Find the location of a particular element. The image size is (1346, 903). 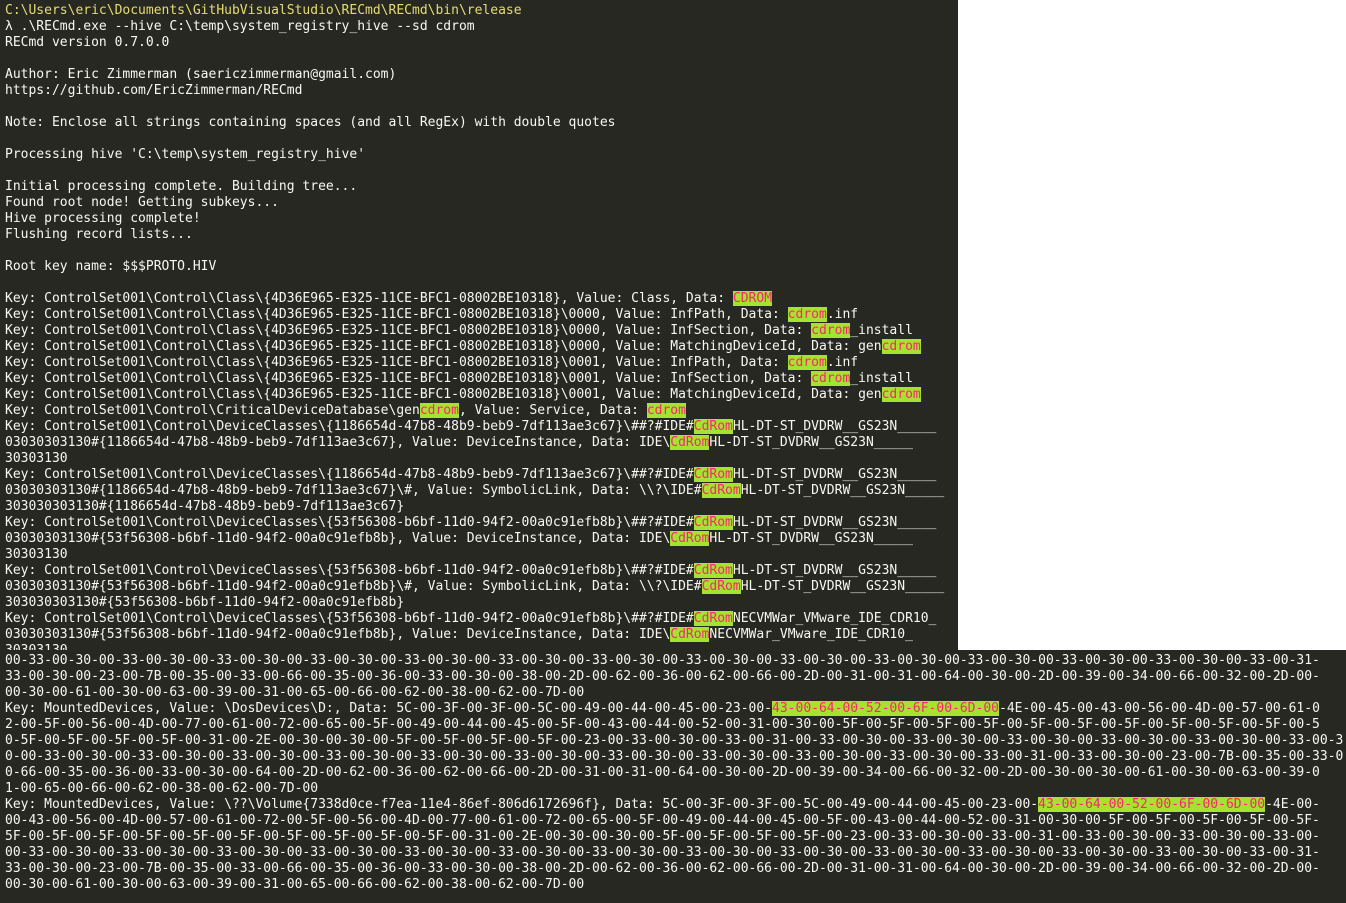

output-line: Hive processing complete! is located at coordinates (481, 219).